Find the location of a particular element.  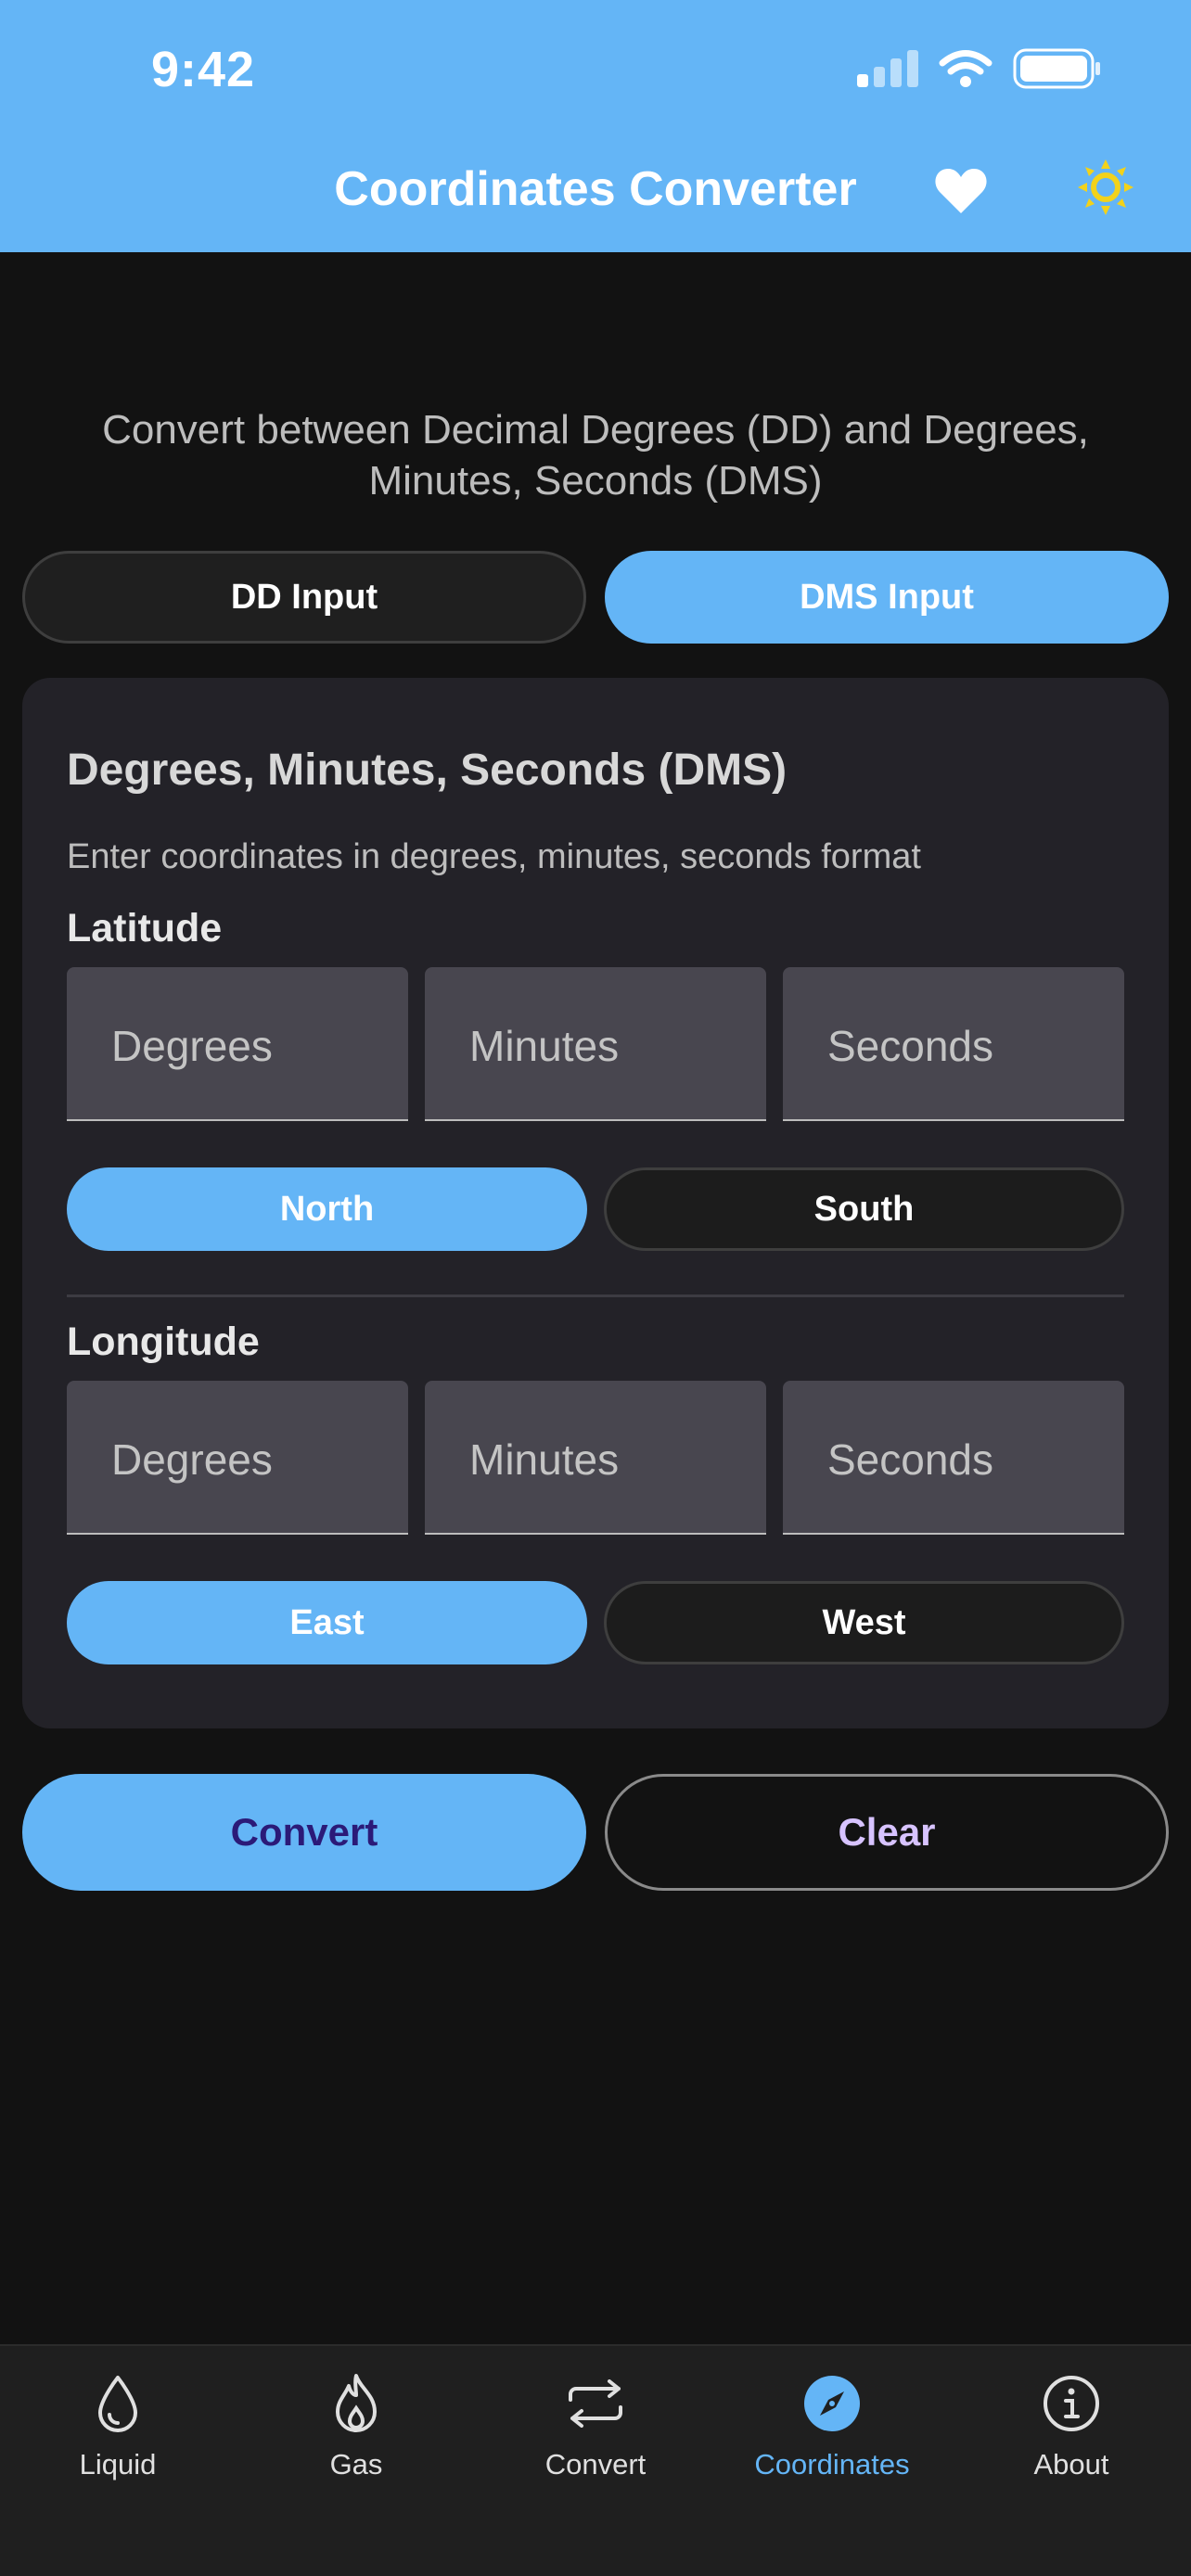

clear-button: Clear is located at coordinates (887, 1833).